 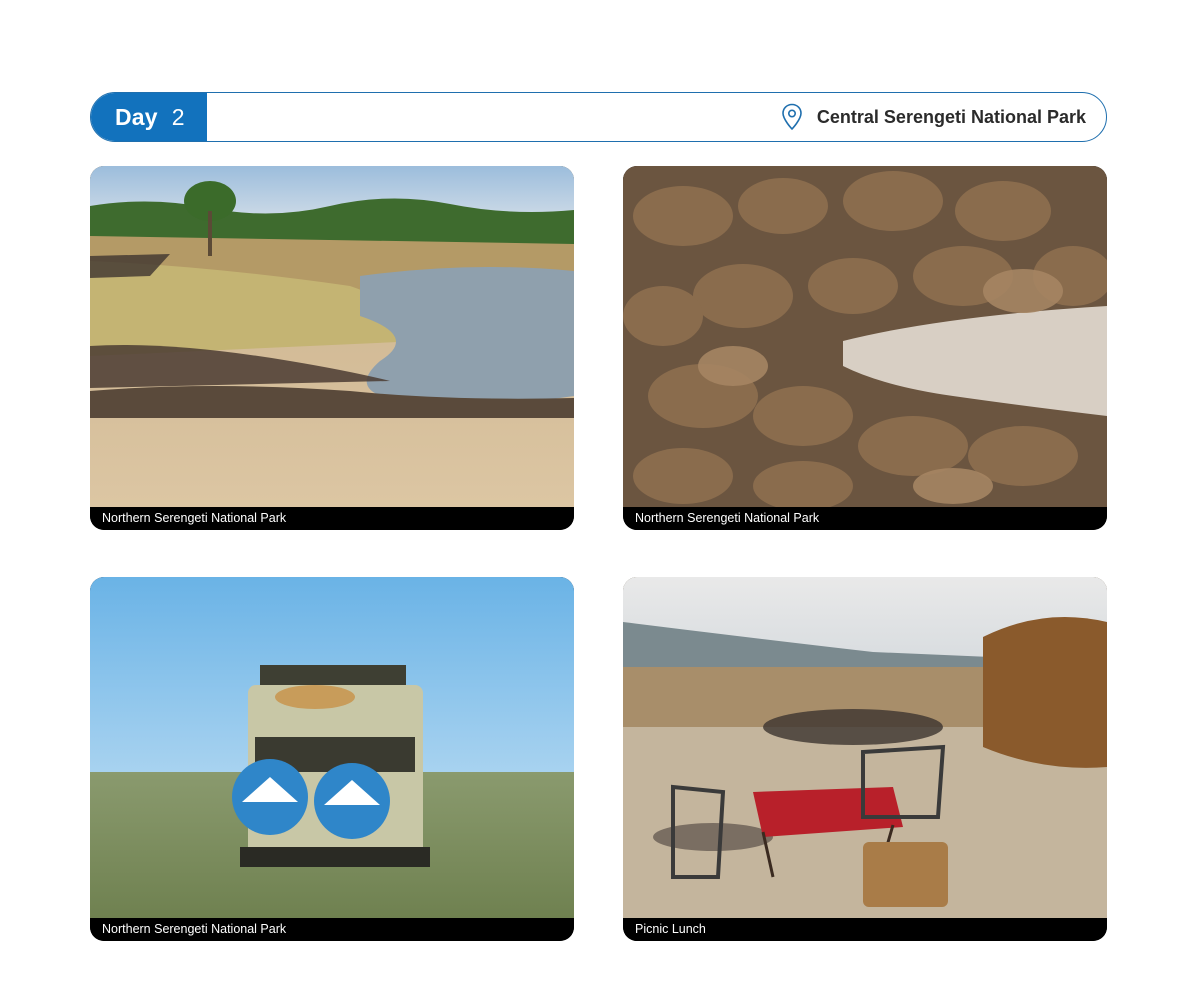 What do you see at coordinates (865, 929) in the screenshot?
I see `photo-caption: Picnic Lunch` at bounding box center [865, 929].